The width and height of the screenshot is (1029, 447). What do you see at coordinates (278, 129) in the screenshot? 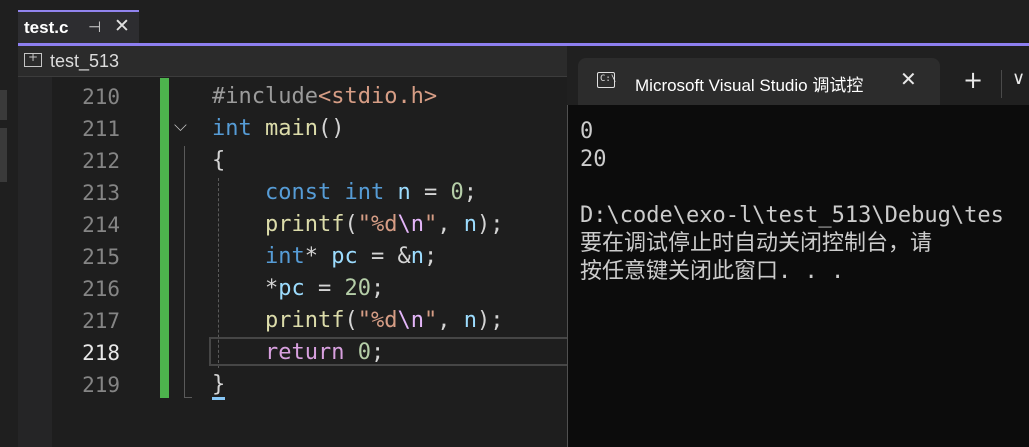
I see `code-line-211: int main()` at bounding box center [278, 129].